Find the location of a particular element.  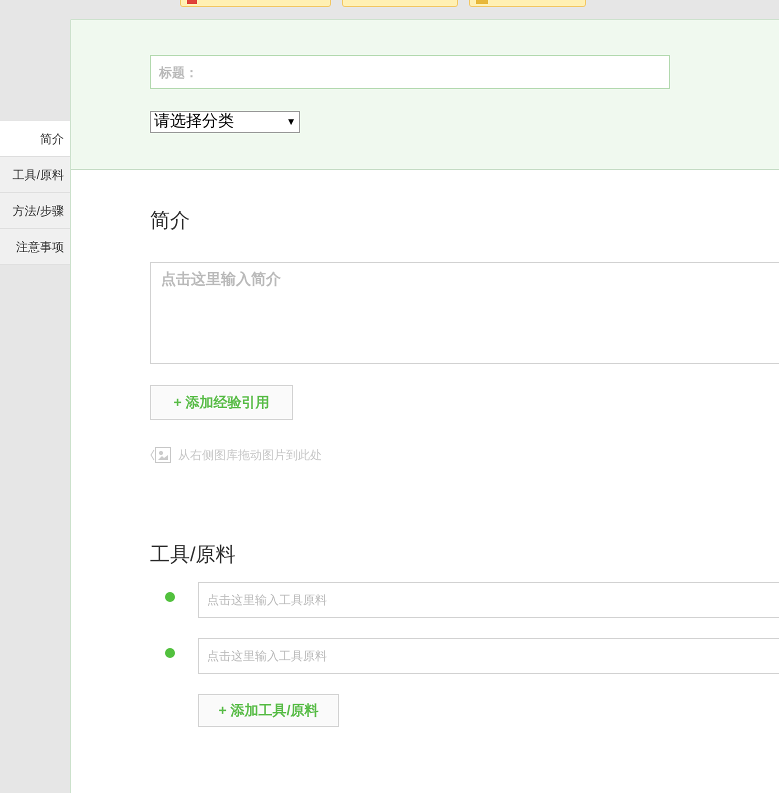

category-select: 请选择分类 ▼ is located at coordinates (225, 122).